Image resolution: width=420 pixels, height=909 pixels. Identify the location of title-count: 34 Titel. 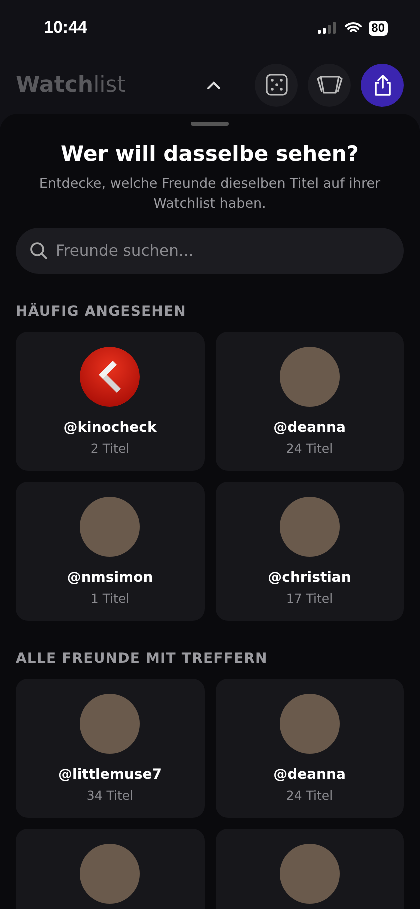
(110, 795).